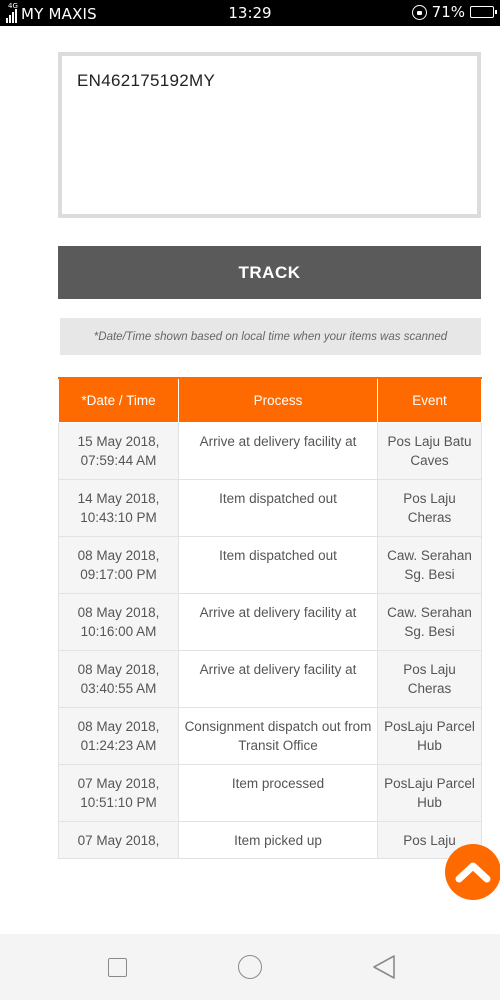 Image resolution: width=500 pixels, height=1000 pixels. What do you see at coordinates (118, 688) in the screenshot?
I see `cell-time: 03:40:55 AM` at bounding box center [118, 688].